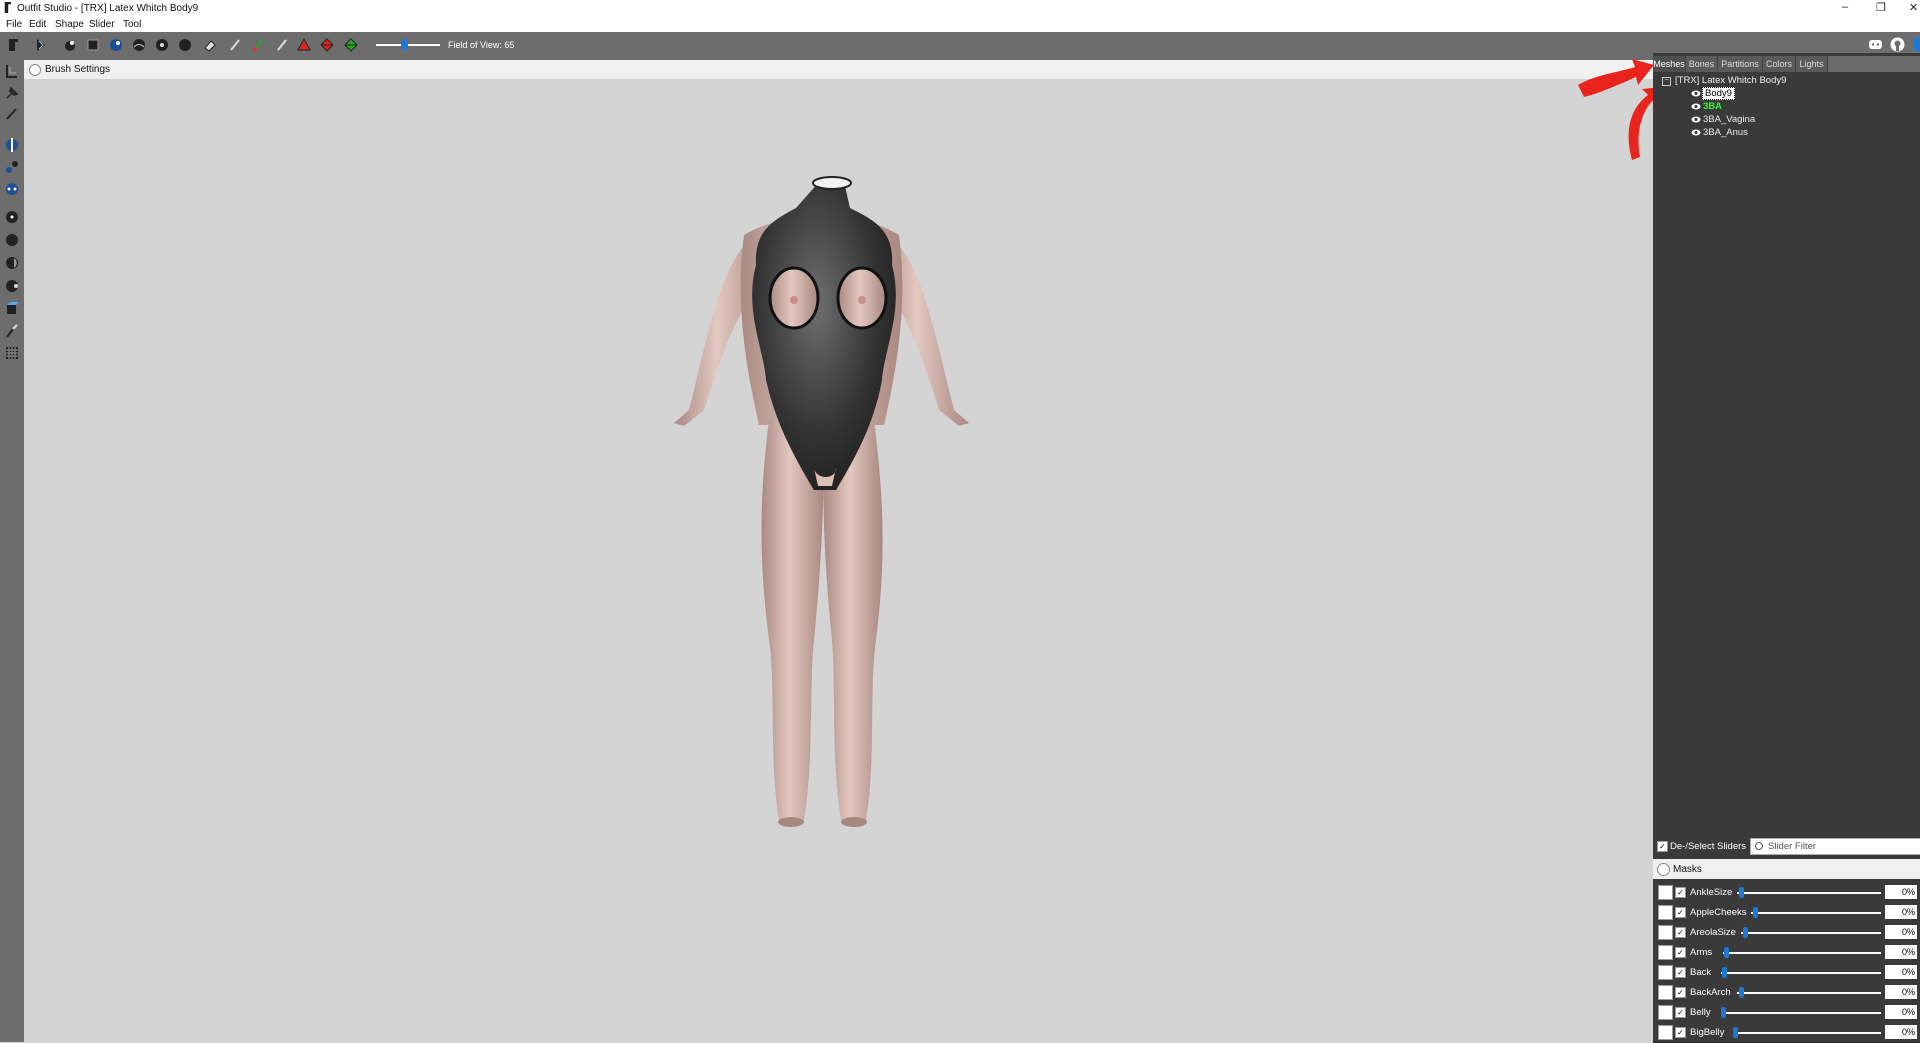 Image resolution: width=1920 pixels, height=1043 pixels. I want to click on masks-section: Masks, so click(1786, 869).